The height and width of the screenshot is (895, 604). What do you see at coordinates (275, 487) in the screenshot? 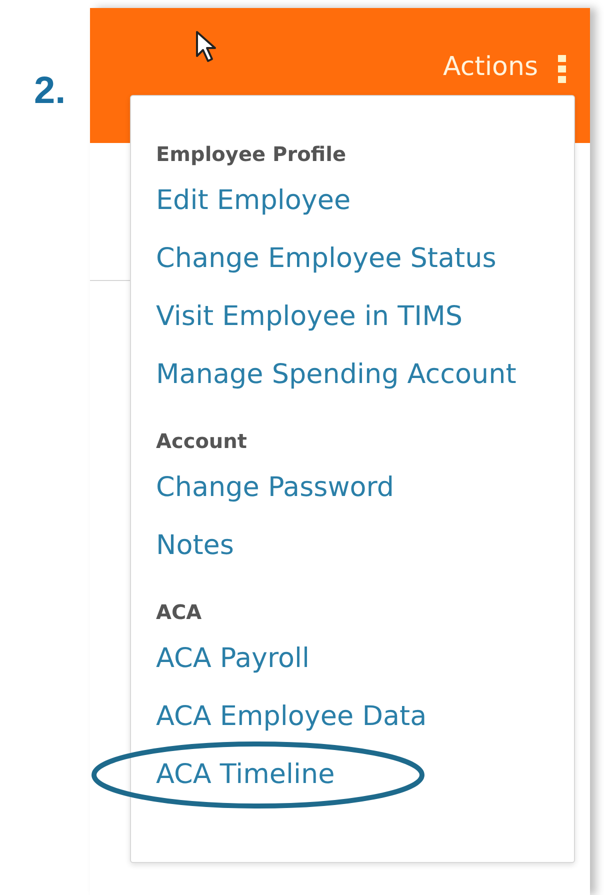
I see `menu-item: Change Password` at bounding box center [275, 487].